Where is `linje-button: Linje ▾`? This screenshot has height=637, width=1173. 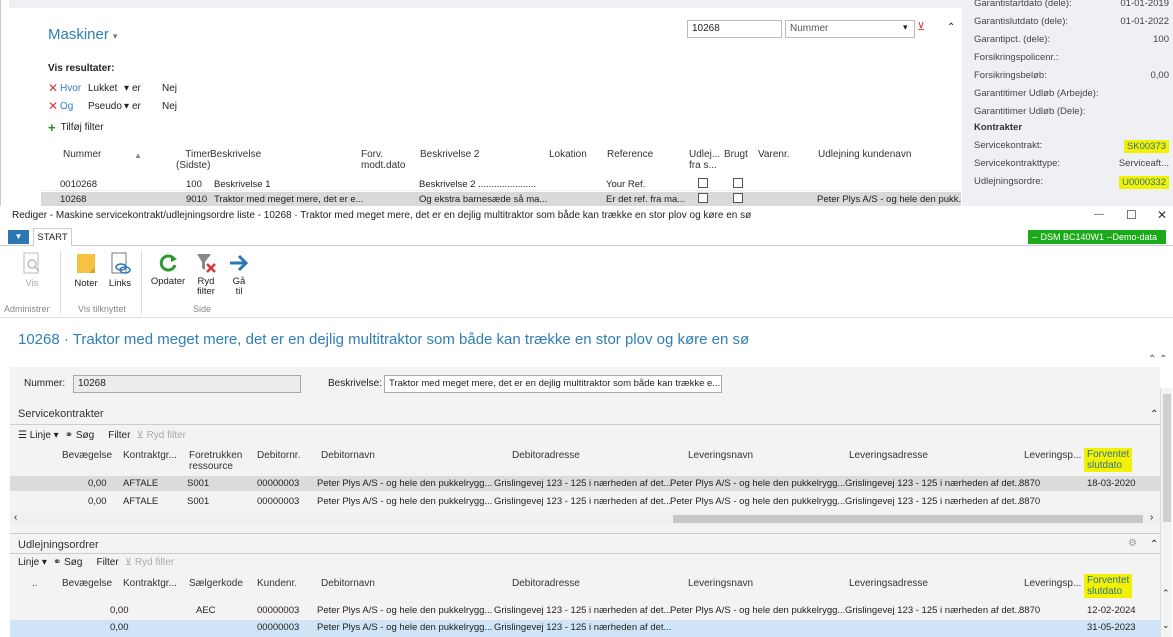 linje-button: Linje ▾ is located at coordinates (32, 562).